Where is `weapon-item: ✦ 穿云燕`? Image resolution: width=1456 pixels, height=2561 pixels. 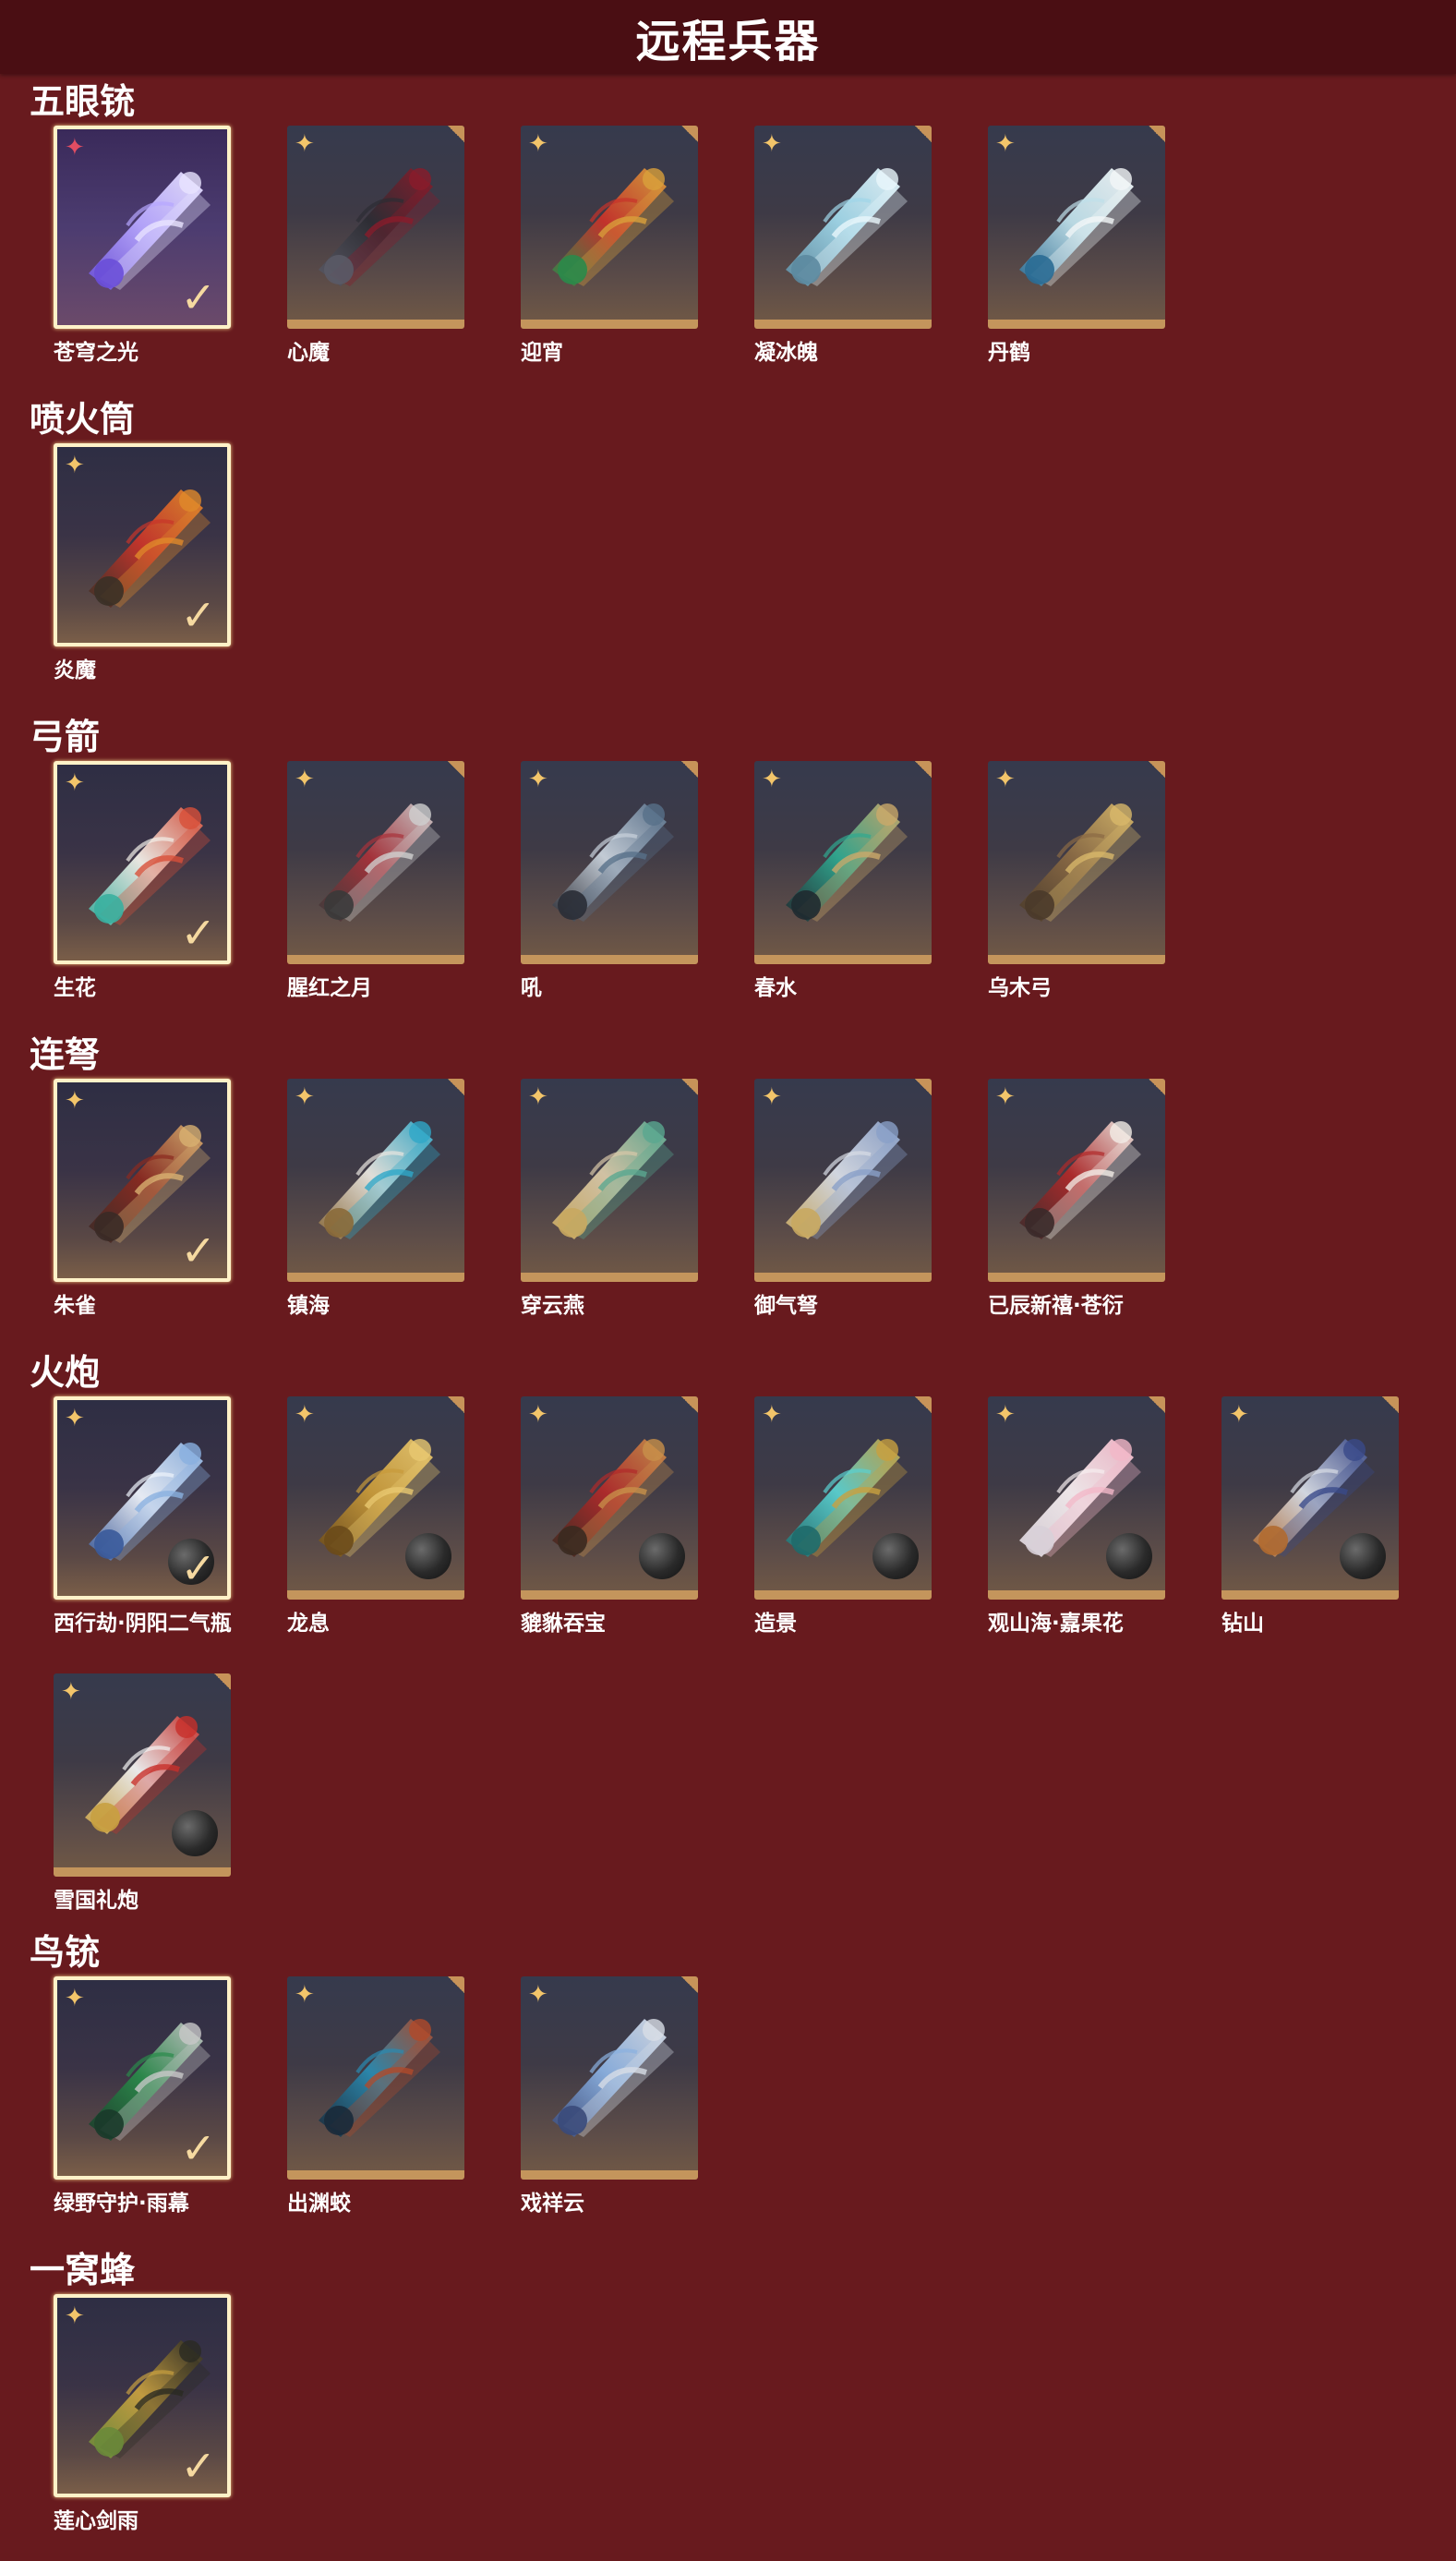 weapon-item: ✦ 穿云燕 is located at coordinates (610, 1199).